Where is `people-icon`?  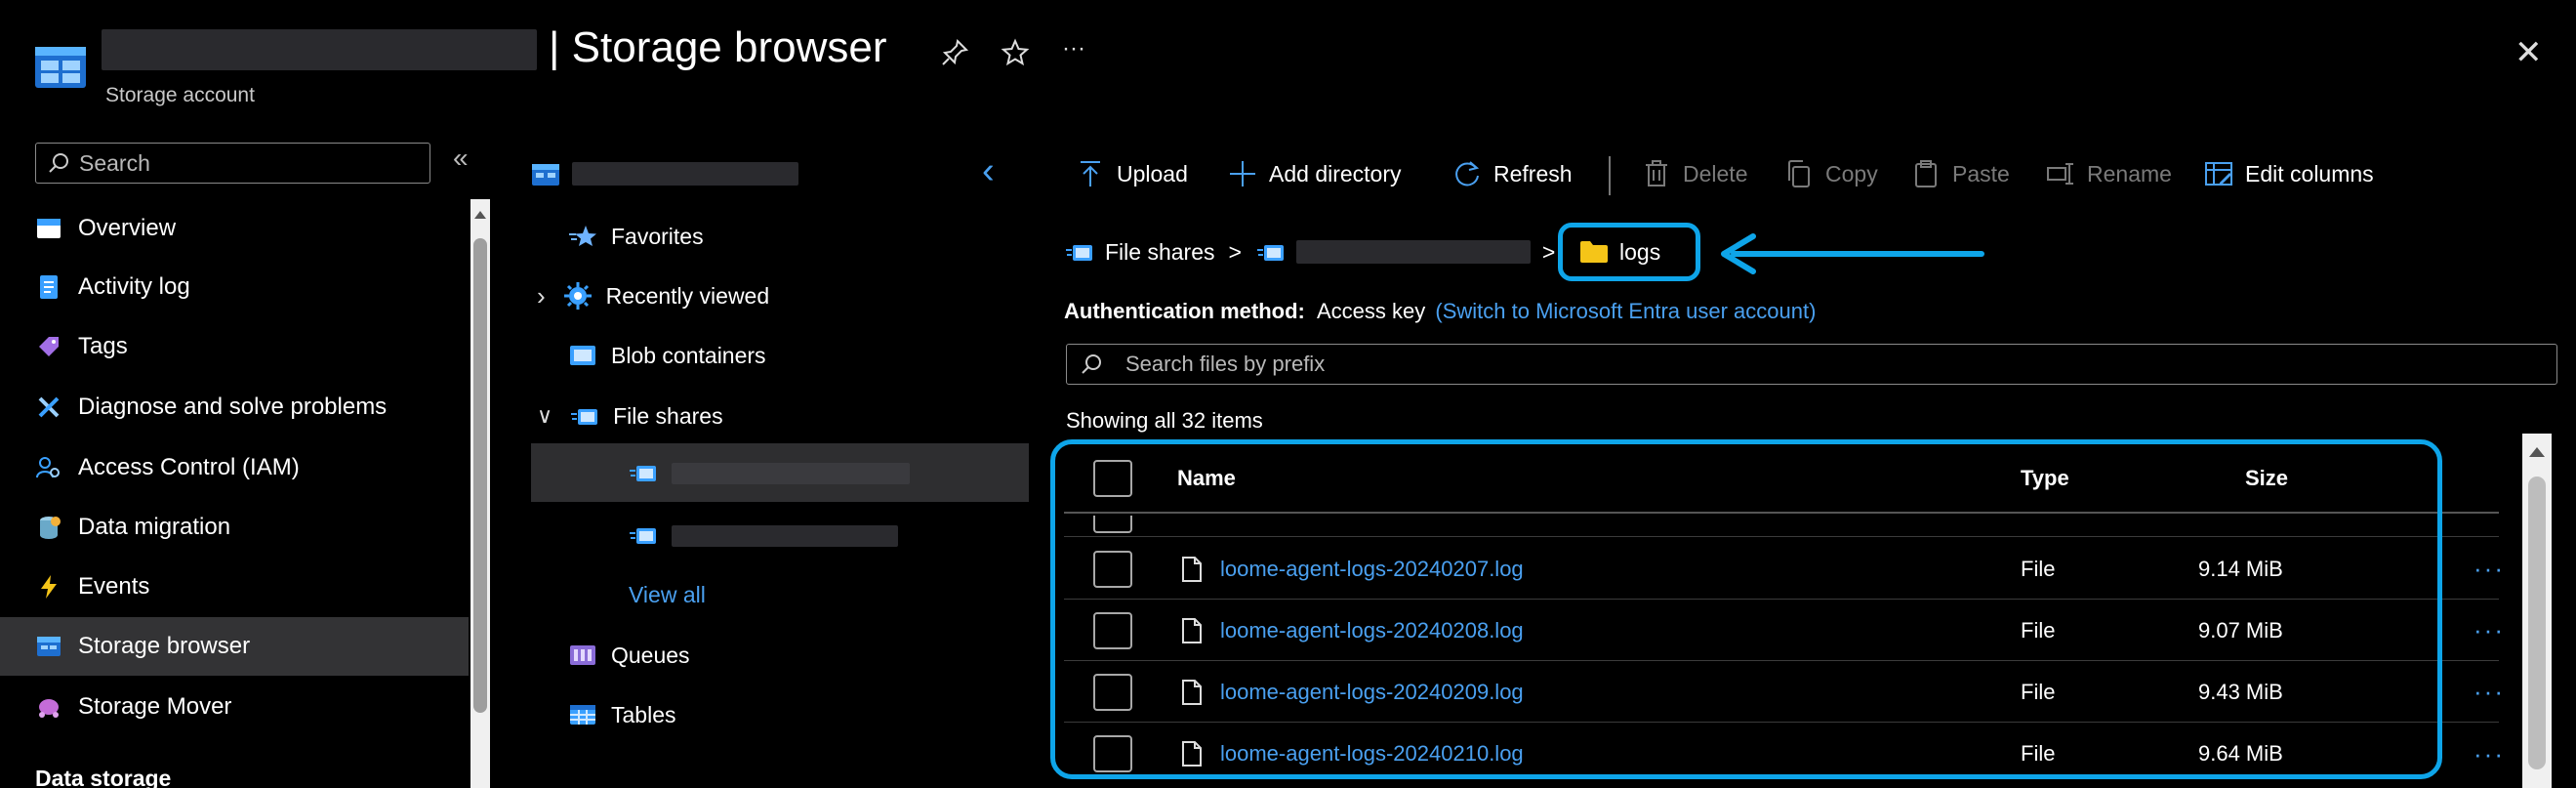
people-icon is located at coordinates (48, 467).